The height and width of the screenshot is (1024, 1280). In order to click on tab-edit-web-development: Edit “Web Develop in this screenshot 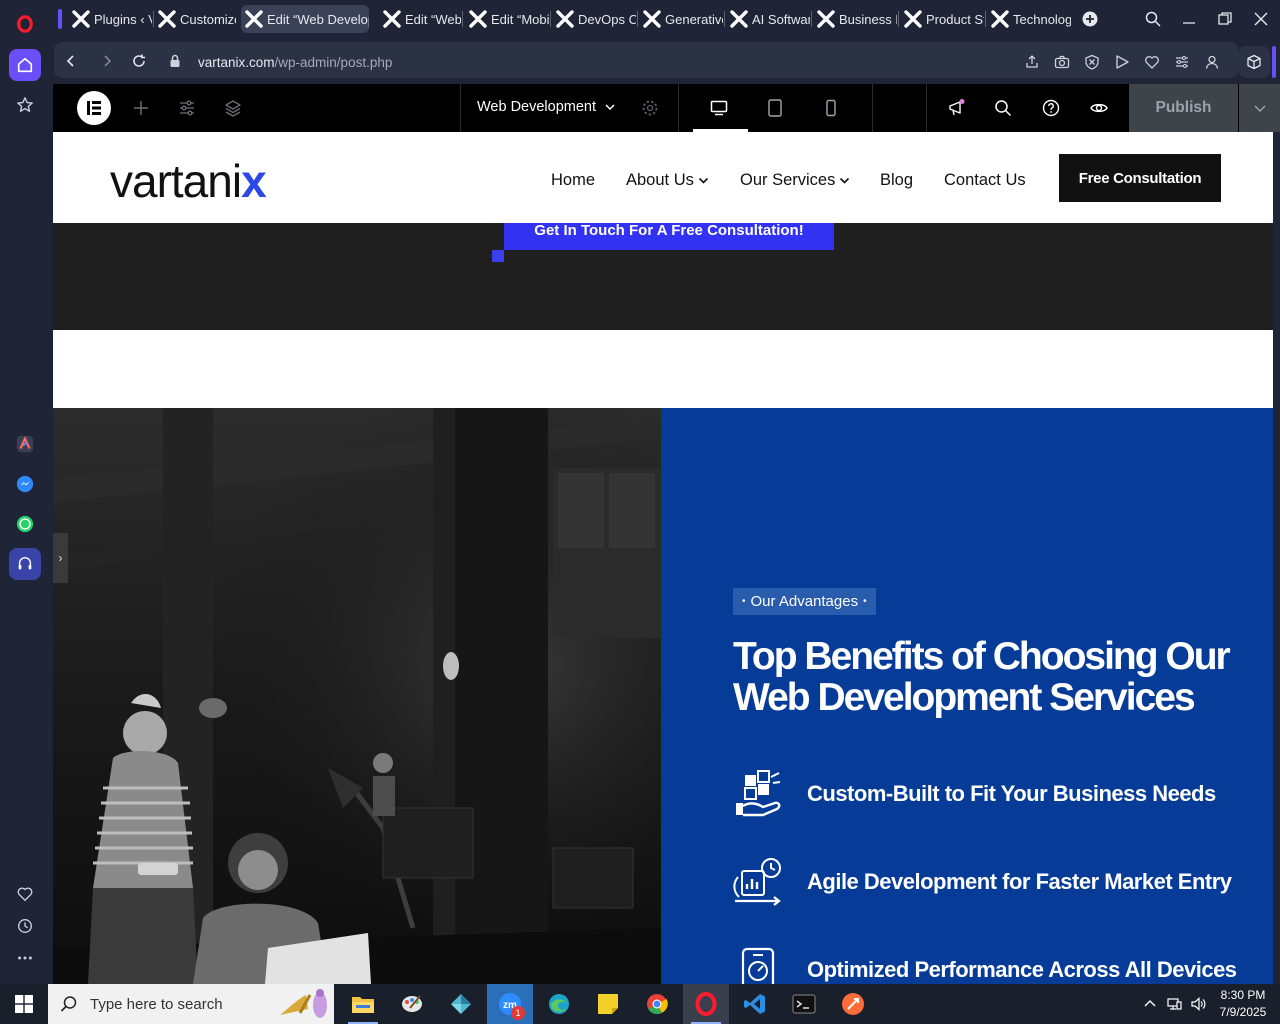, I will do `click(305, 19)`.